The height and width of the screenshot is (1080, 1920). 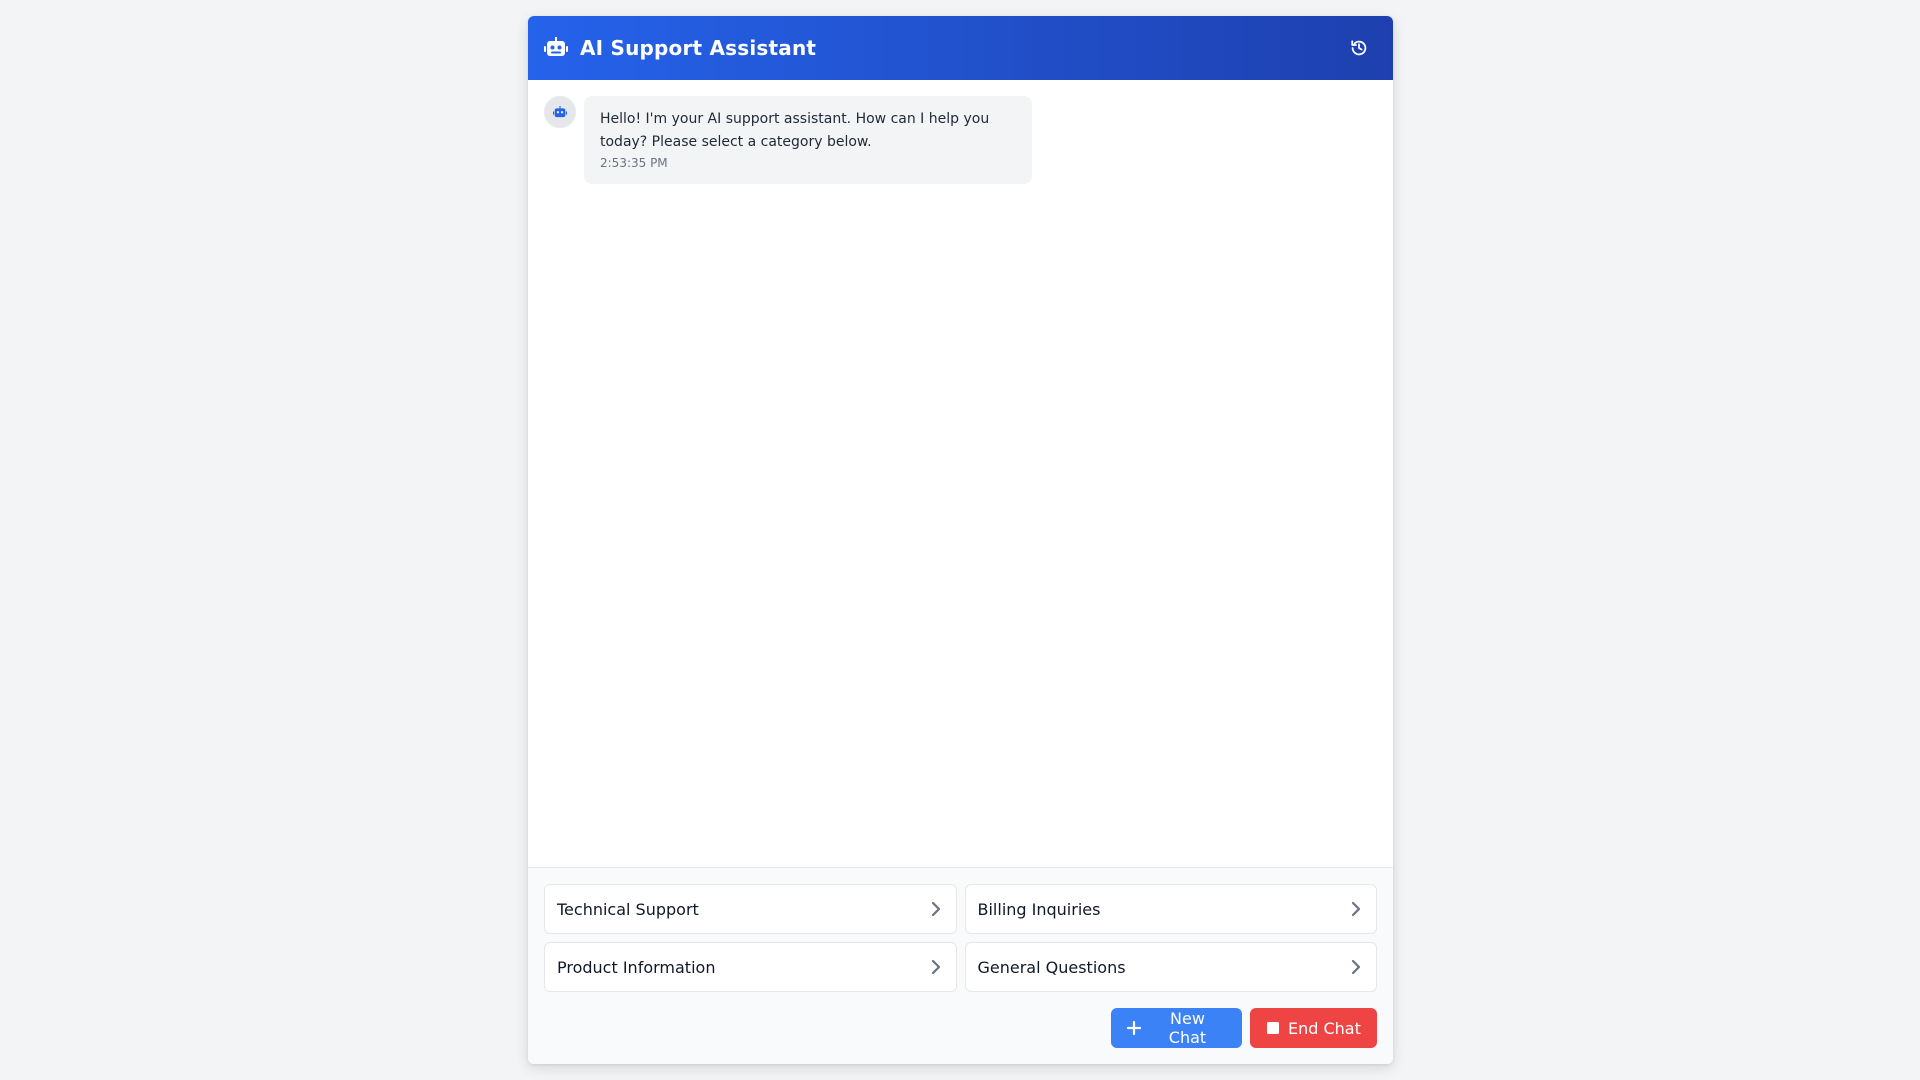 What do you see at coordinates (634, 163) in the screenshot?
I see `message-timestamp: 2:53:35 PM` at bounding box center [634, 163].